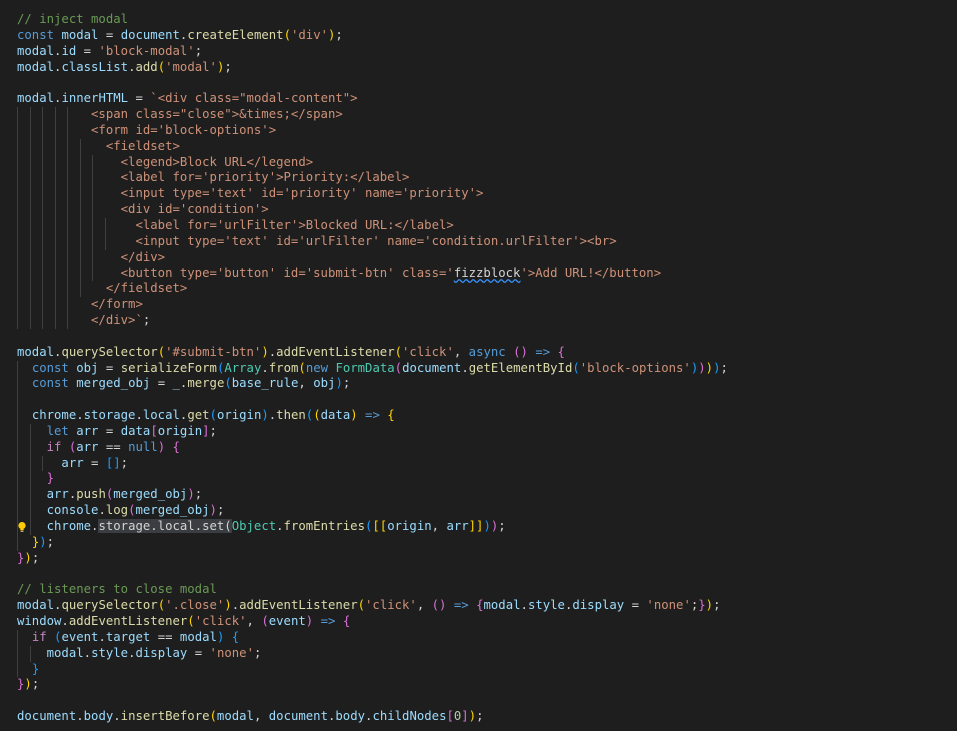 The width and height of the screenshot is (957, 731). Describe the element at coordinates (478, 115) in the screenshot. I see `code-line: <span class="close">&times;</span>` at that location.